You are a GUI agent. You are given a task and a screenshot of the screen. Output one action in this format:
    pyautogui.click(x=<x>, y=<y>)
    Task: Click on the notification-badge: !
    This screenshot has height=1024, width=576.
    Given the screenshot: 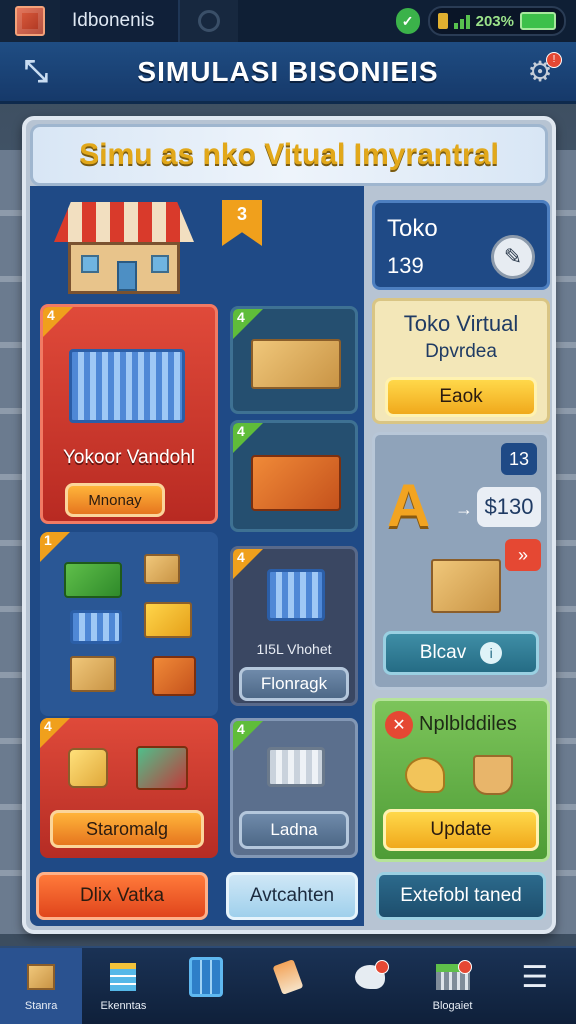 What is the action you would take?
    pyautogui.click(x=554, y=59)
    